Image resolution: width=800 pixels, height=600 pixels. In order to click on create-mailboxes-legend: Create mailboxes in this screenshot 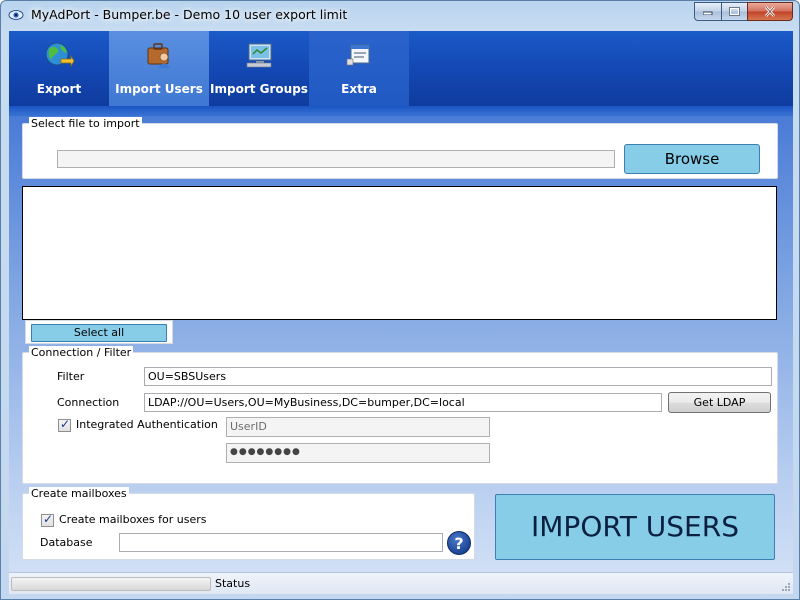, I will do `click(79, 493)`.